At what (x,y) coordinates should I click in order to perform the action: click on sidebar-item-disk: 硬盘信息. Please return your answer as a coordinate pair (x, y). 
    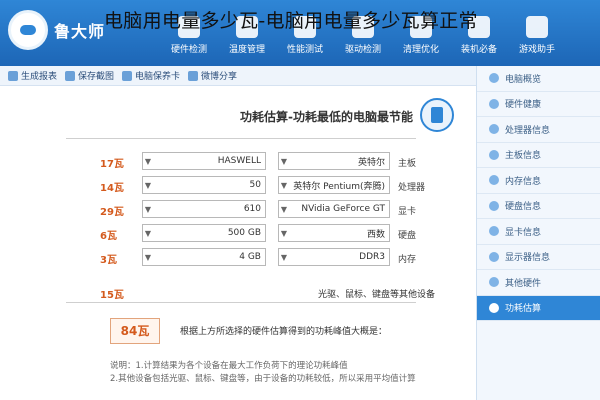
    Looking at the image, I should click on (538, 206).